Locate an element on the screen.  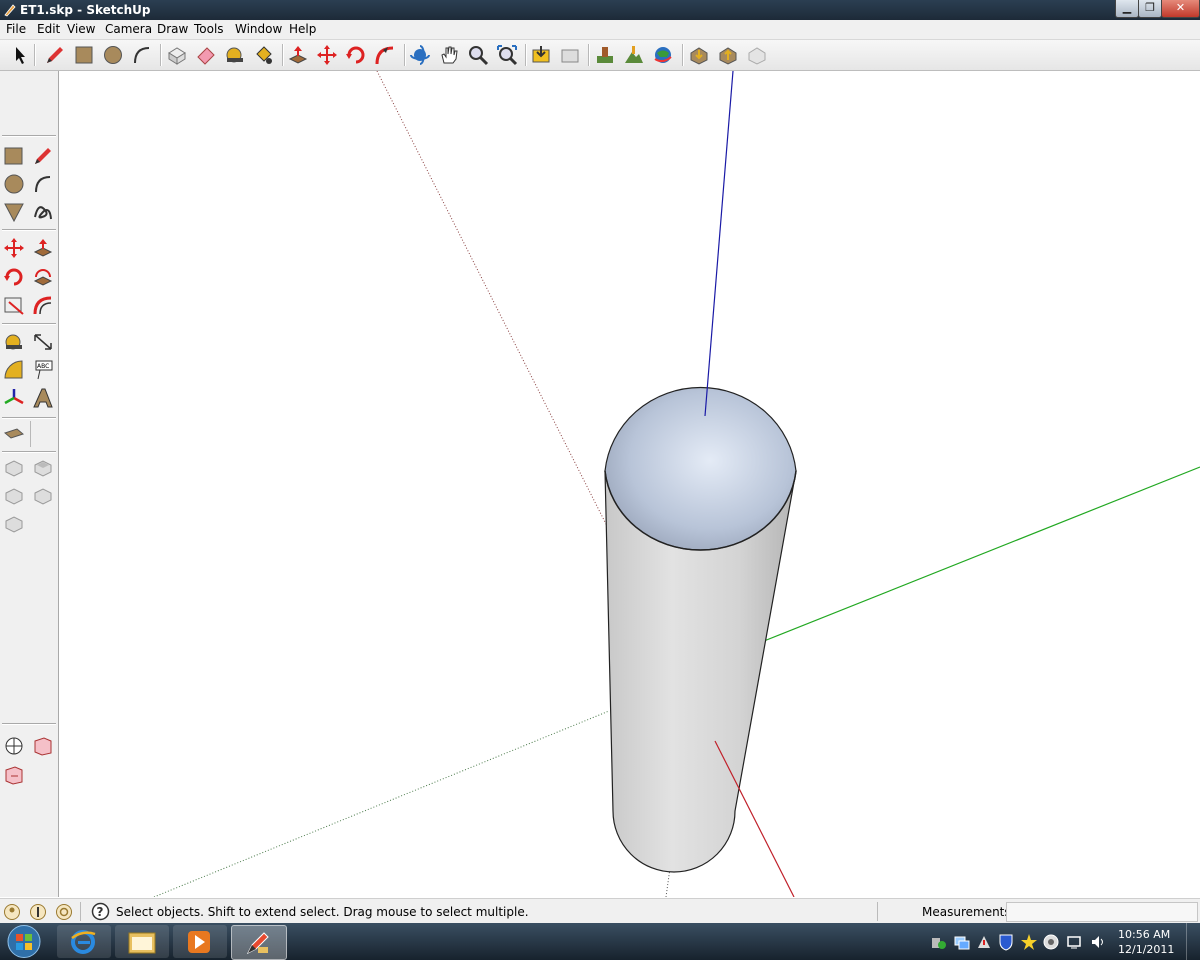
text-label-icon: ABC is located at coordinates (43, 370).